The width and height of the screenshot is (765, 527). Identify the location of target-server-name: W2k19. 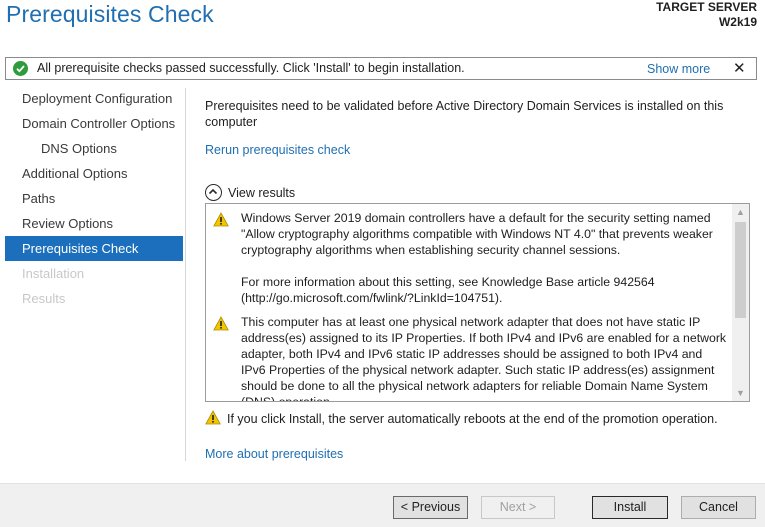
(737, 22).